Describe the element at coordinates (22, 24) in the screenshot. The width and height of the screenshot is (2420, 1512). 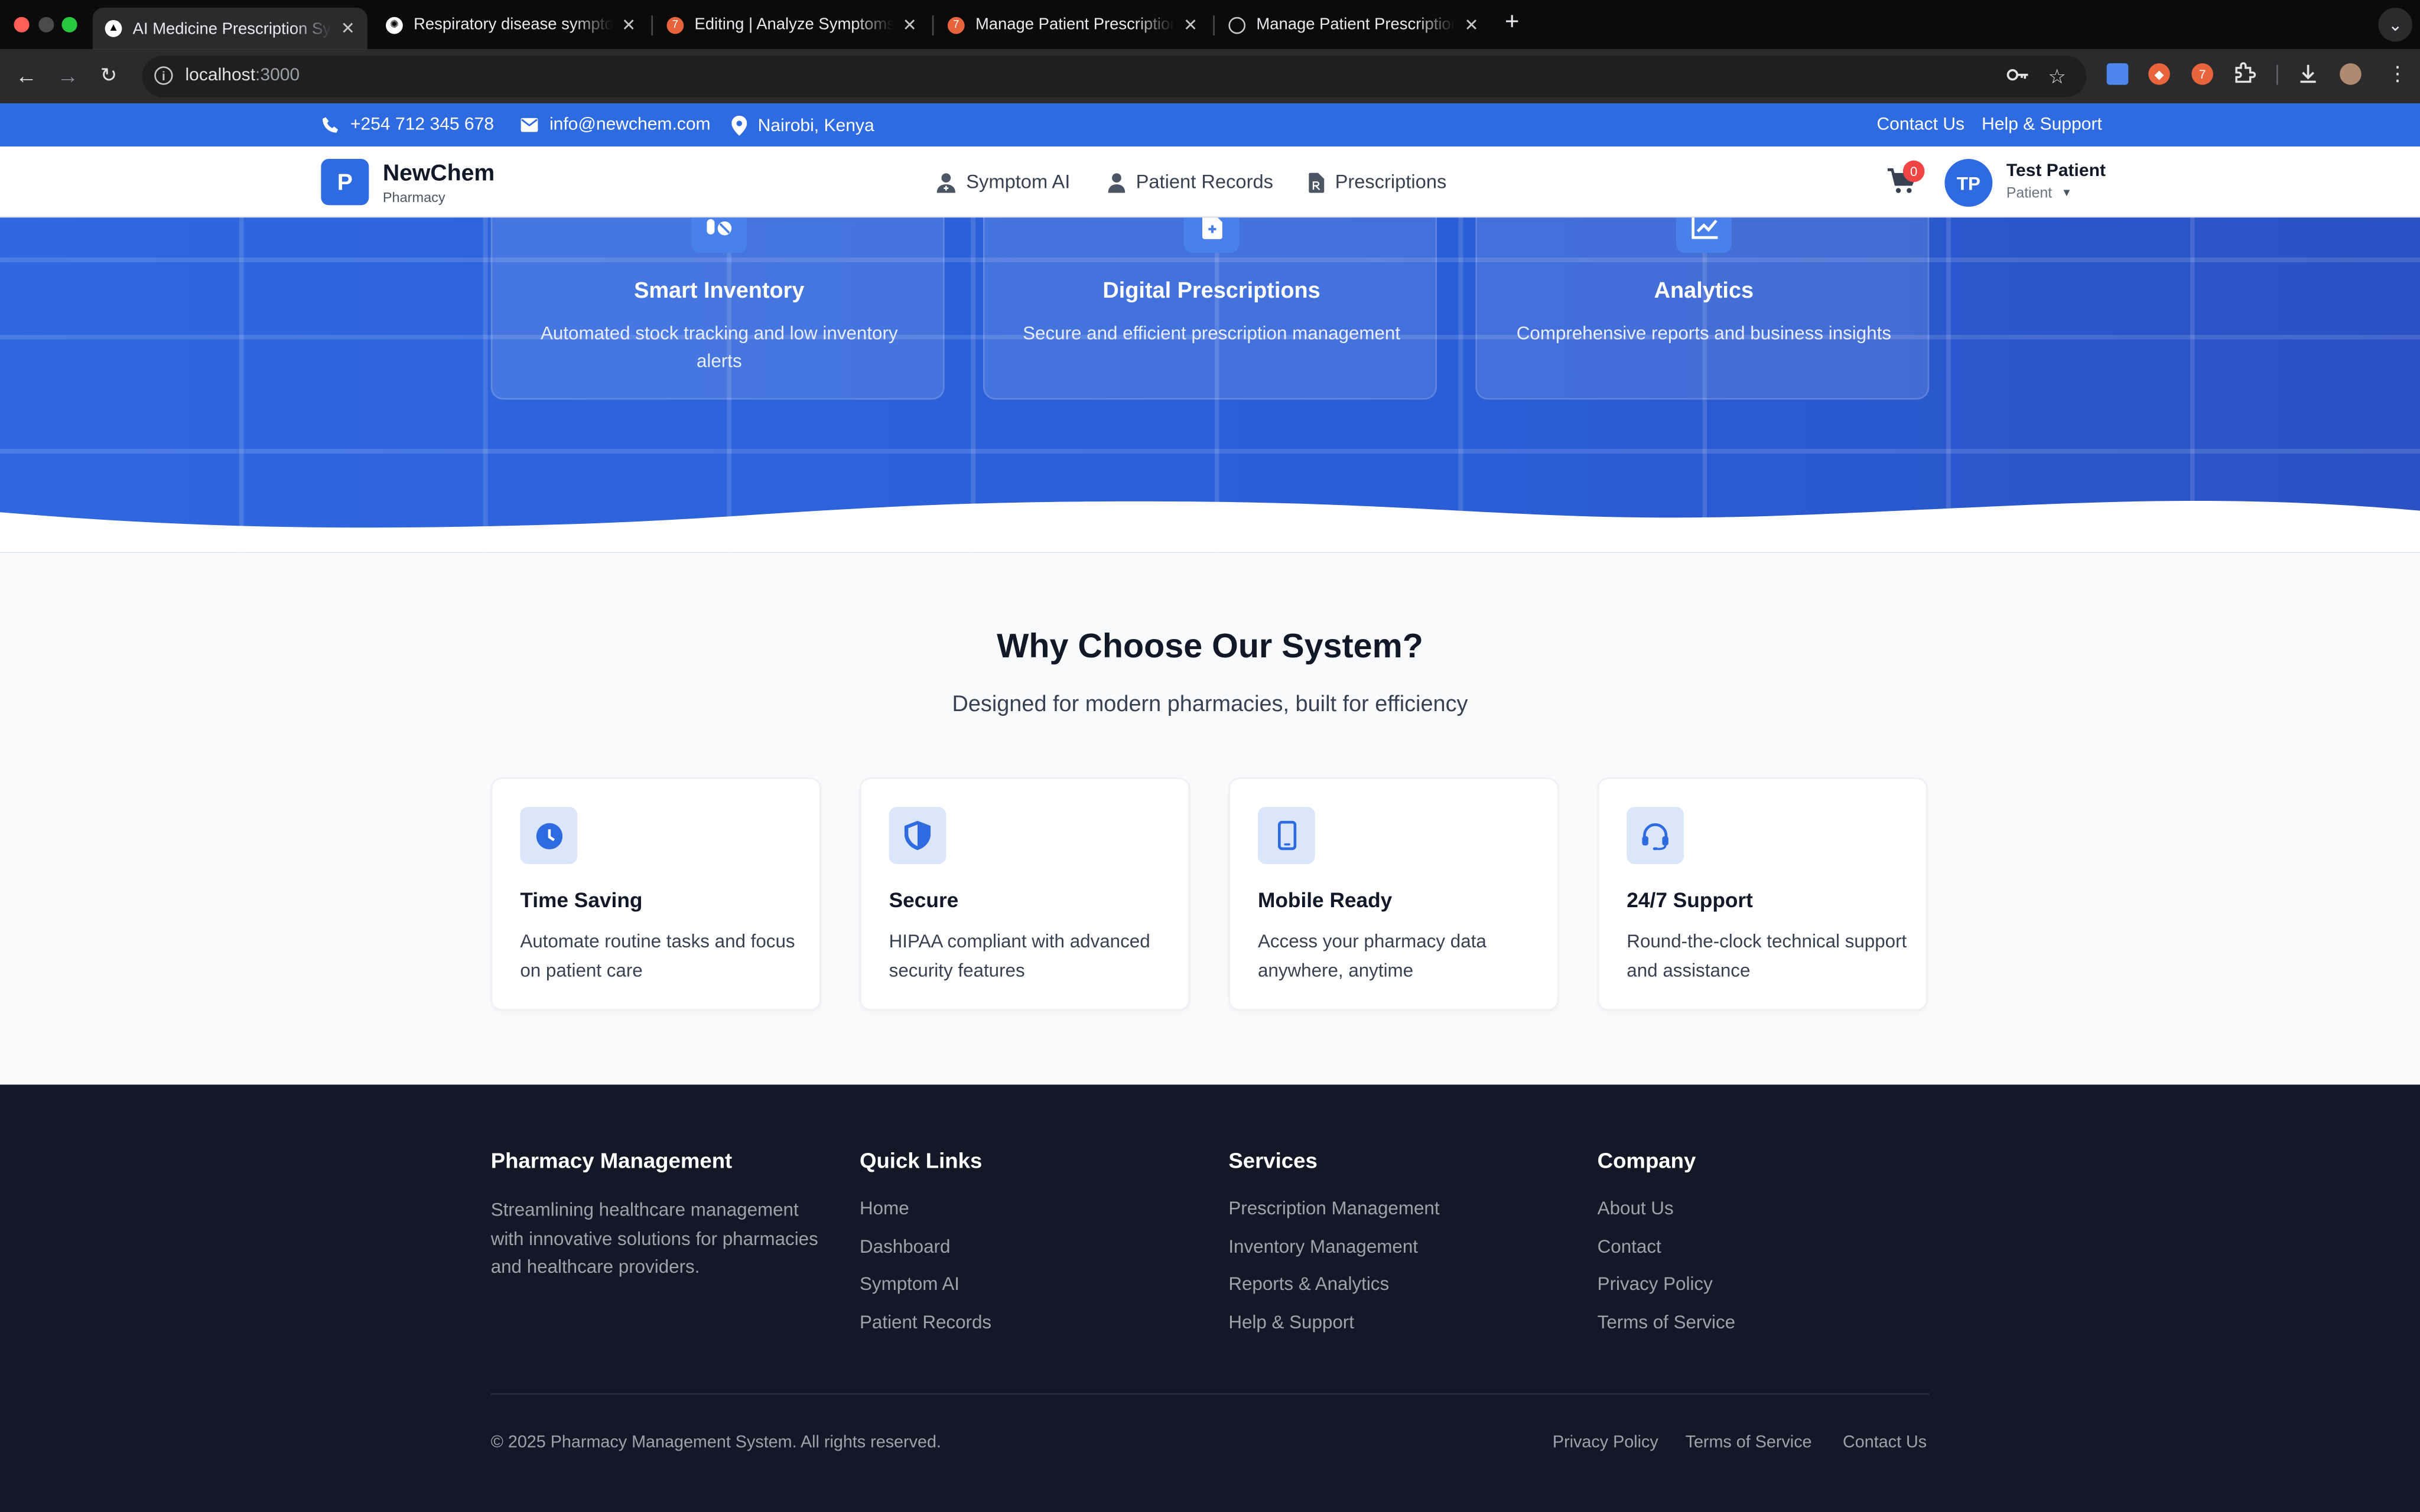
I see `close-window-button` at that location.